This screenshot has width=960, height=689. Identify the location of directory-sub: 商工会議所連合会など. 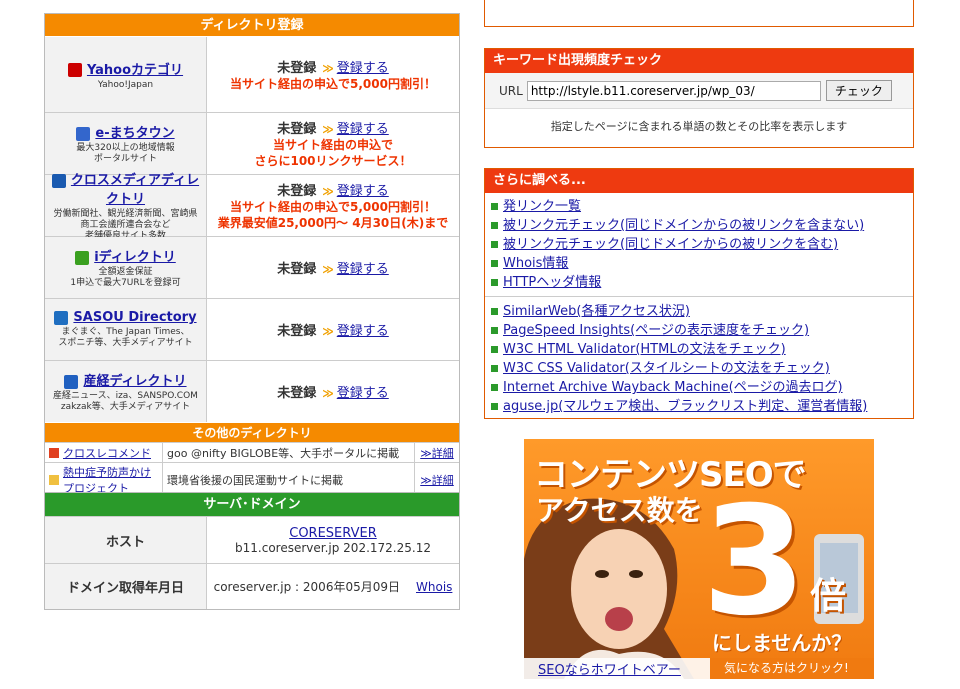
(125, 225).